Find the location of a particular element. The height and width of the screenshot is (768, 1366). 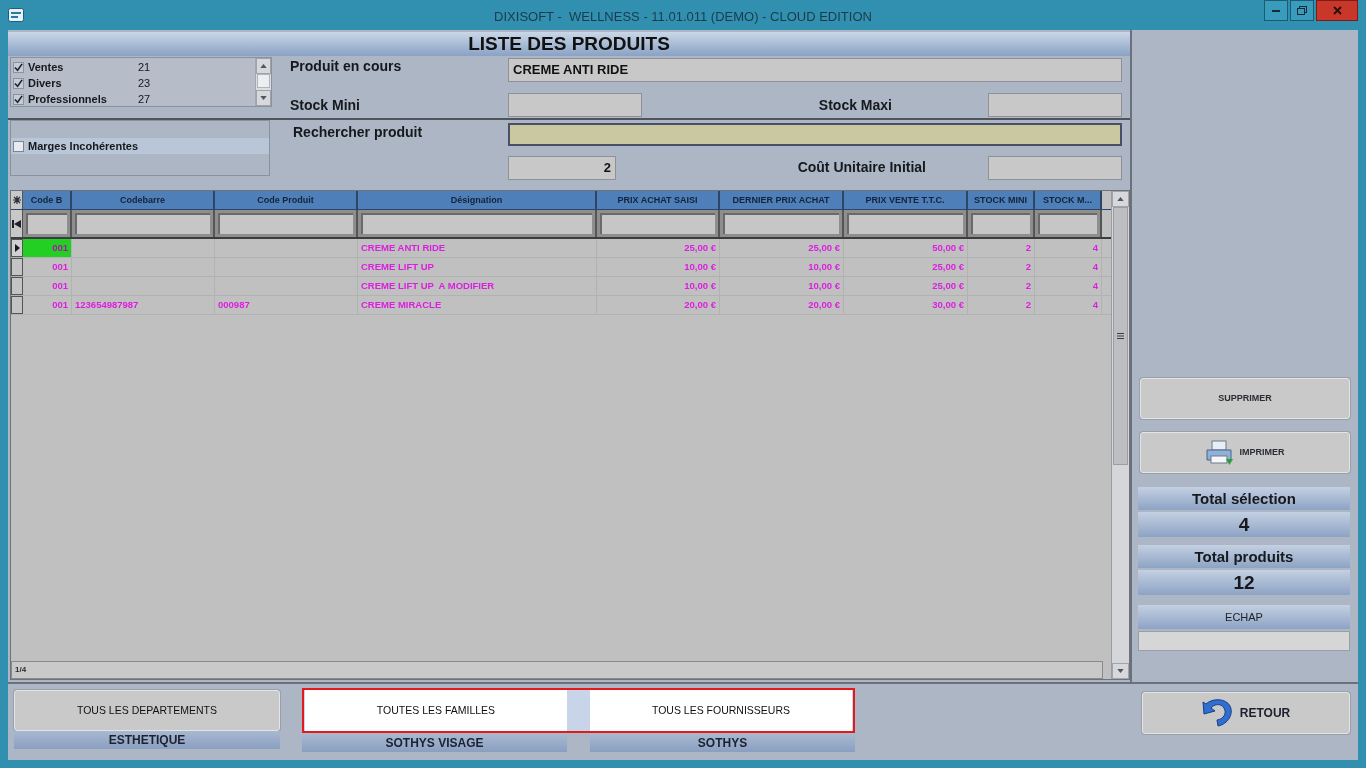

minimize-button is located at coordinates (1276, 10).